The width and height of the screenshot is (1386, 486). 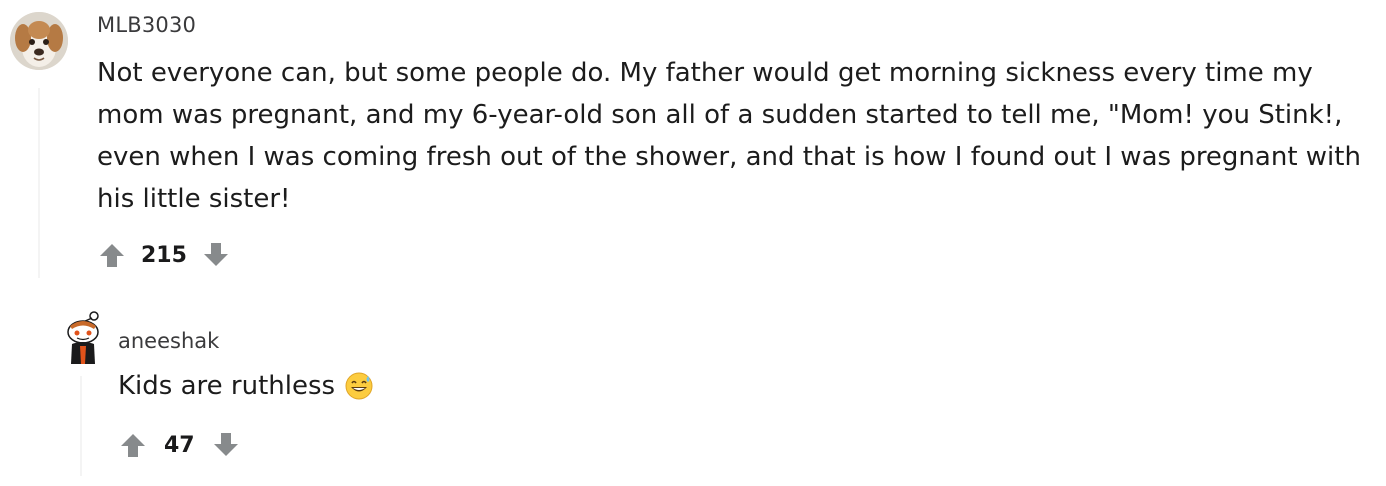 I want to click on reply-username: aneeshak, so click(x=168, y=341).